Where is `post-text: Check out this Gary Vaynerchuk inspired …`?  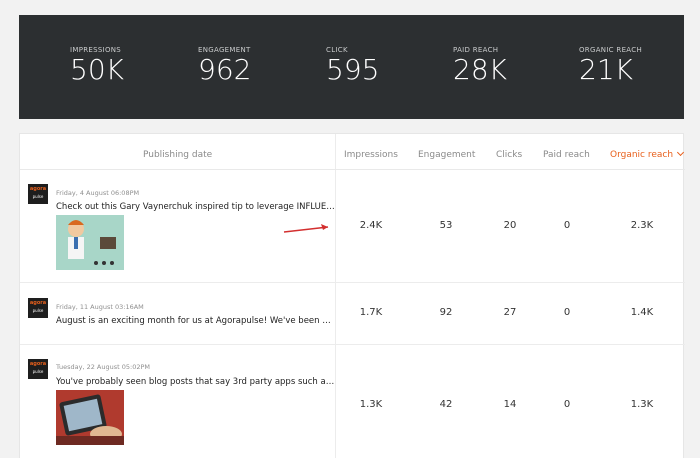
post-text: Check out this Gary Vaynerchuk inspired … is located at coordinates (196, 207).